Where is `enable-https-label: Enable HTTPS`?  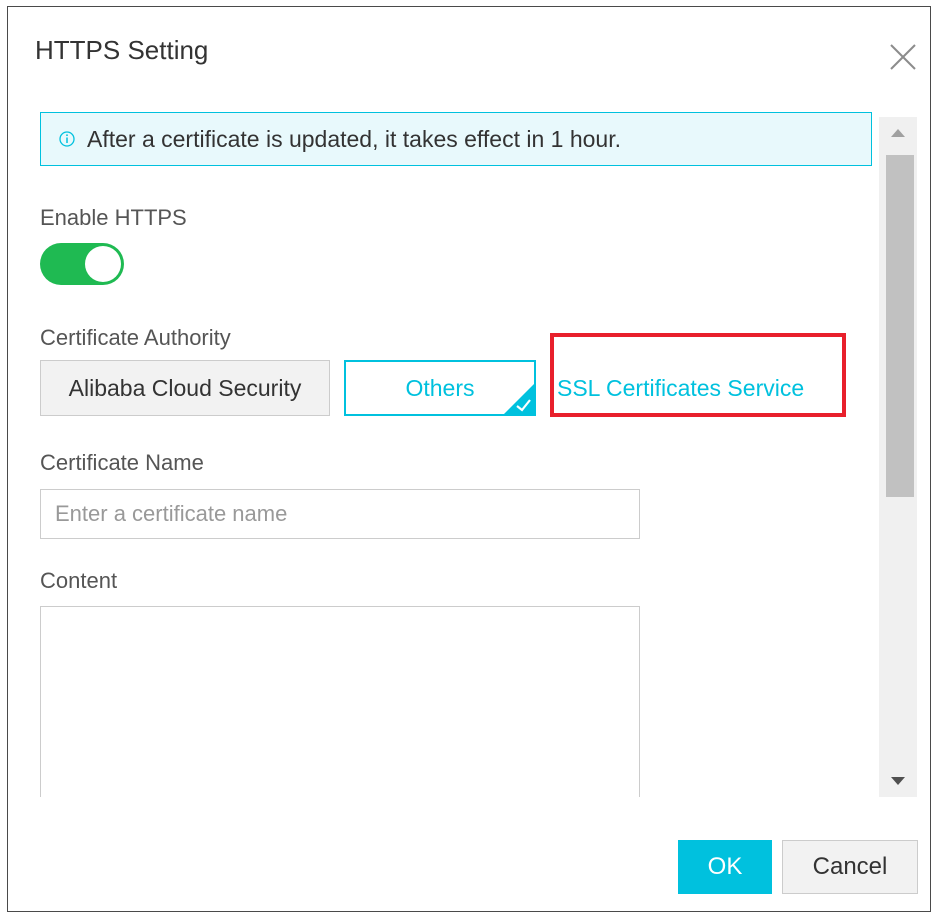 enable-https-label: Enable HTTPS is located at coordinates (113, 217).